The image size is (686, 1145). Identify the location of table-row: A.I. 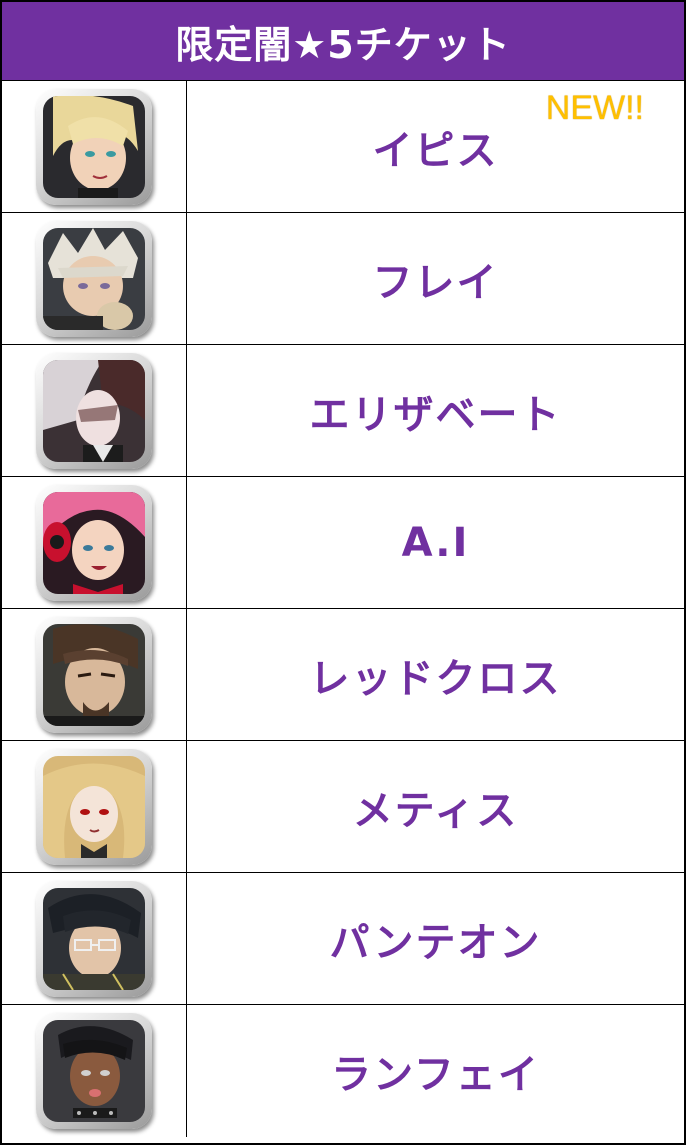
(343, 543).